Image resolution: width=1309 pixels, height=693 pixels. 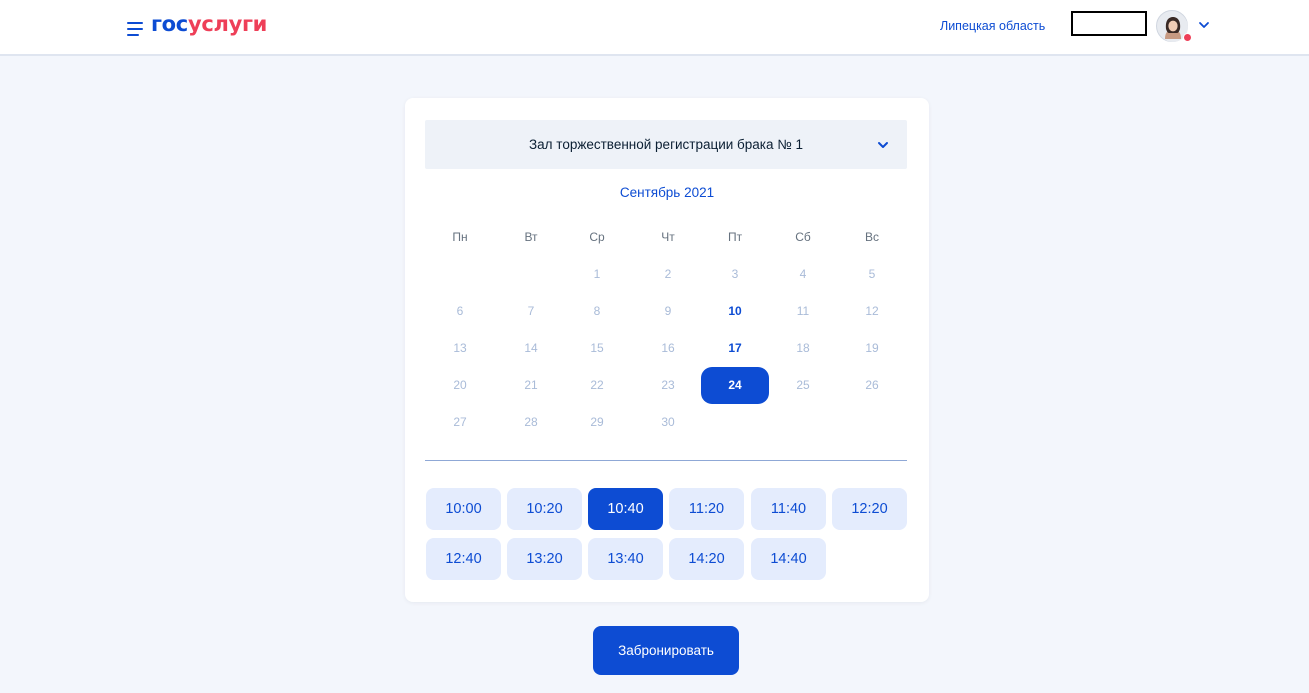 I want to click on time-slot: 12:20, so click(x=869, y=509).